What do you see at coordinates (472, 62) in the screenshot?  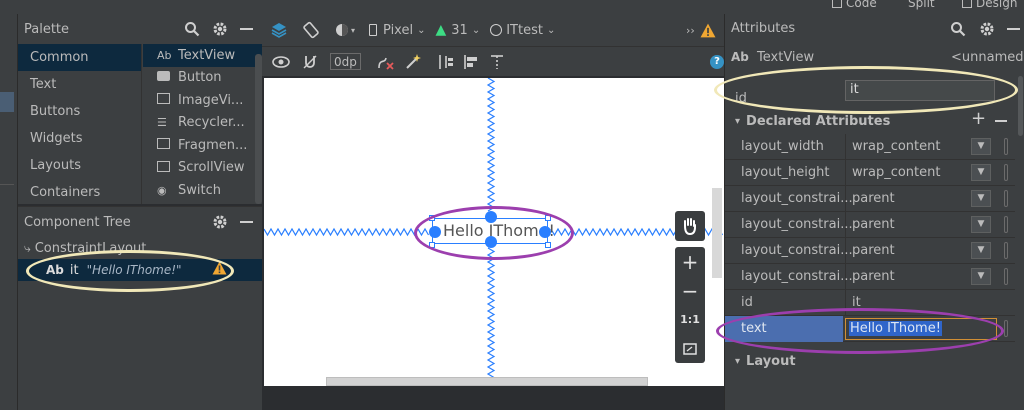 I see `align-icon` at bounding box center [472, 62].